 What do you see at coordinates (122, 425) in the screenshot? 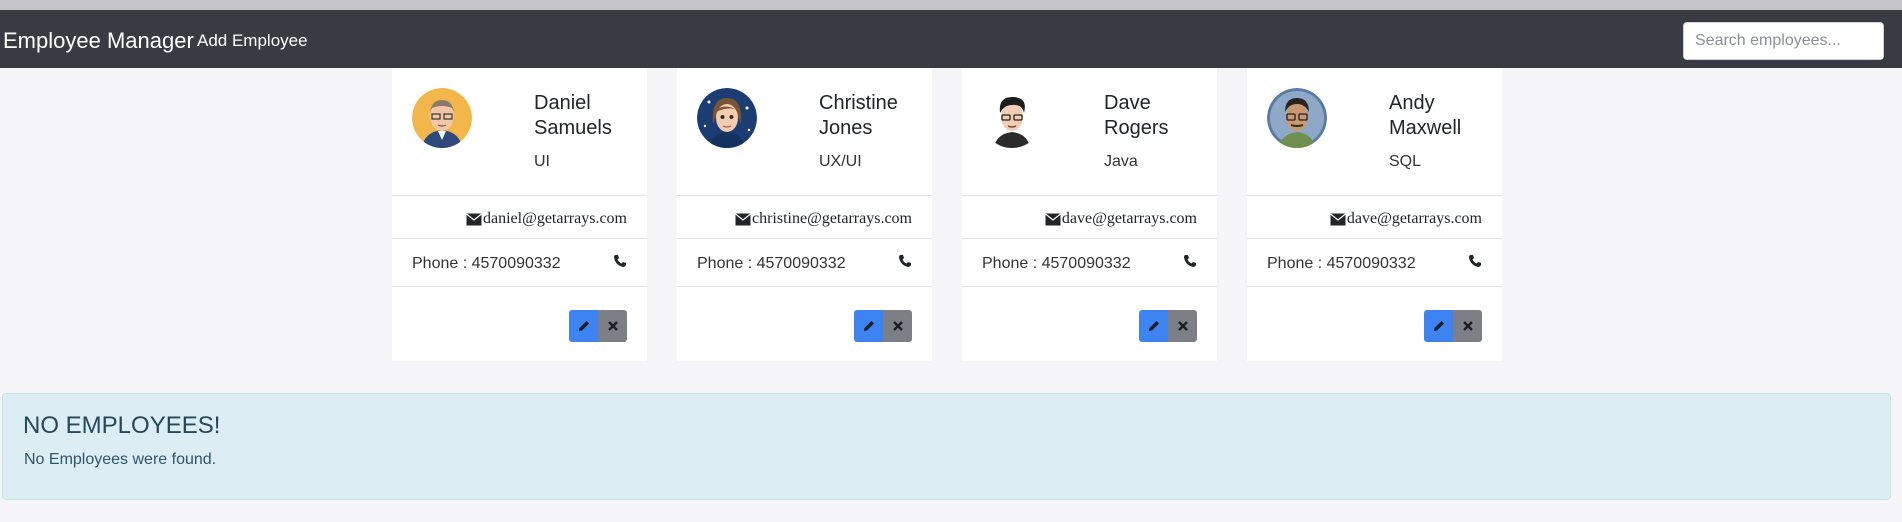
I see `alert-heading: NO EMPLOYEES!` at bounding box center [122, 425].